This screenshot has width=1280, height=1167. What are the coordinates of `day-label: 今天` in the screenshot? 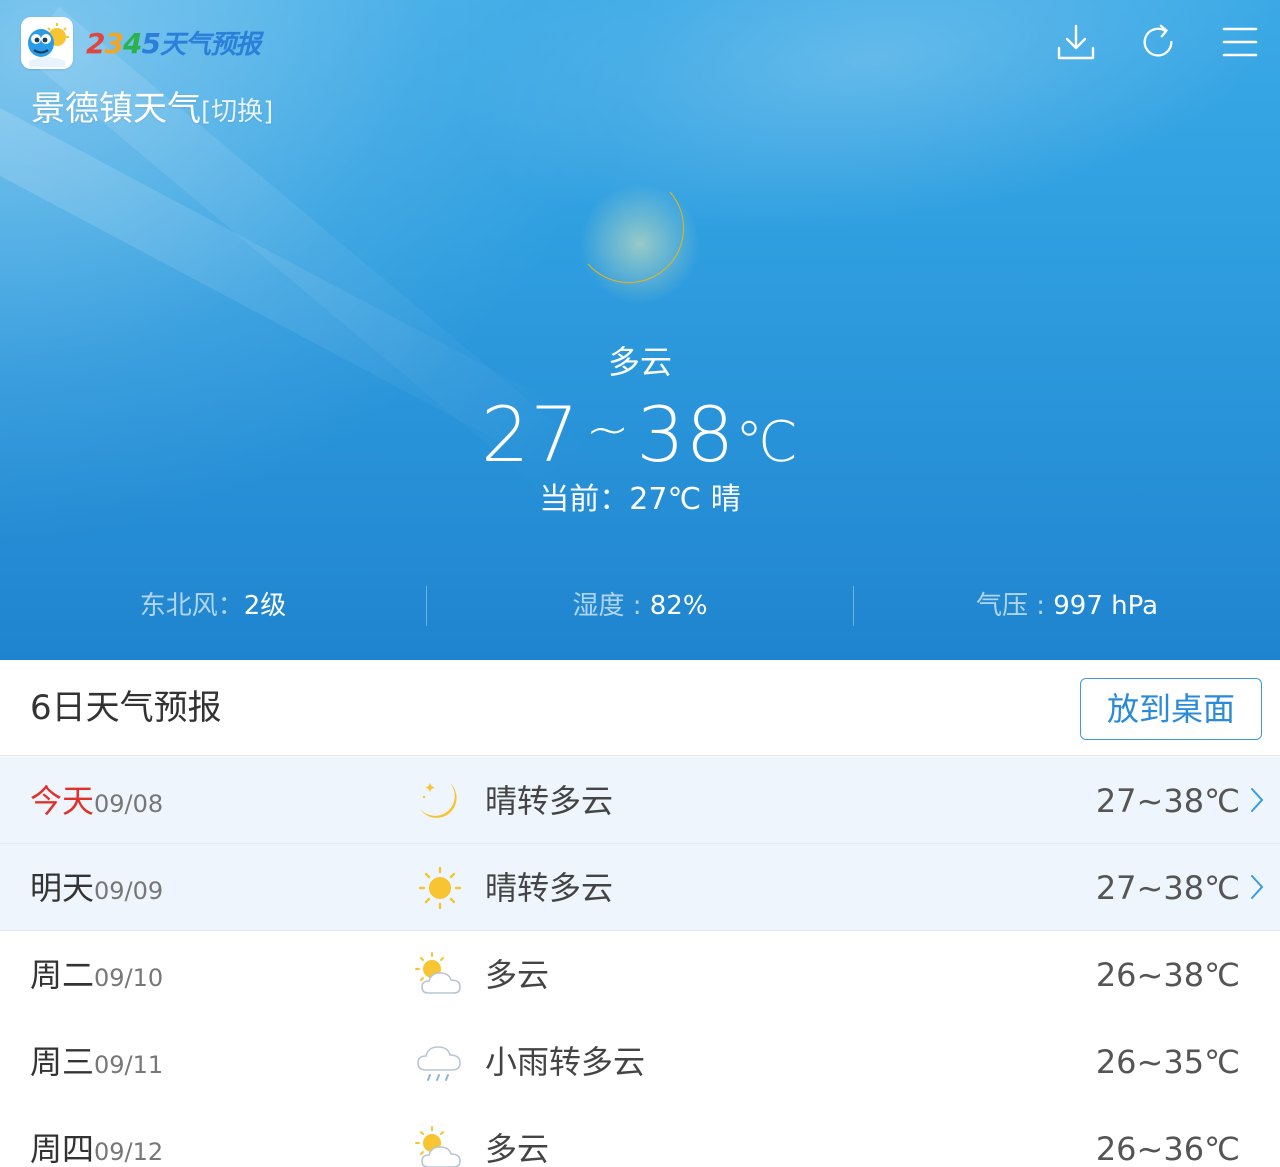 It's located at (62, 801).